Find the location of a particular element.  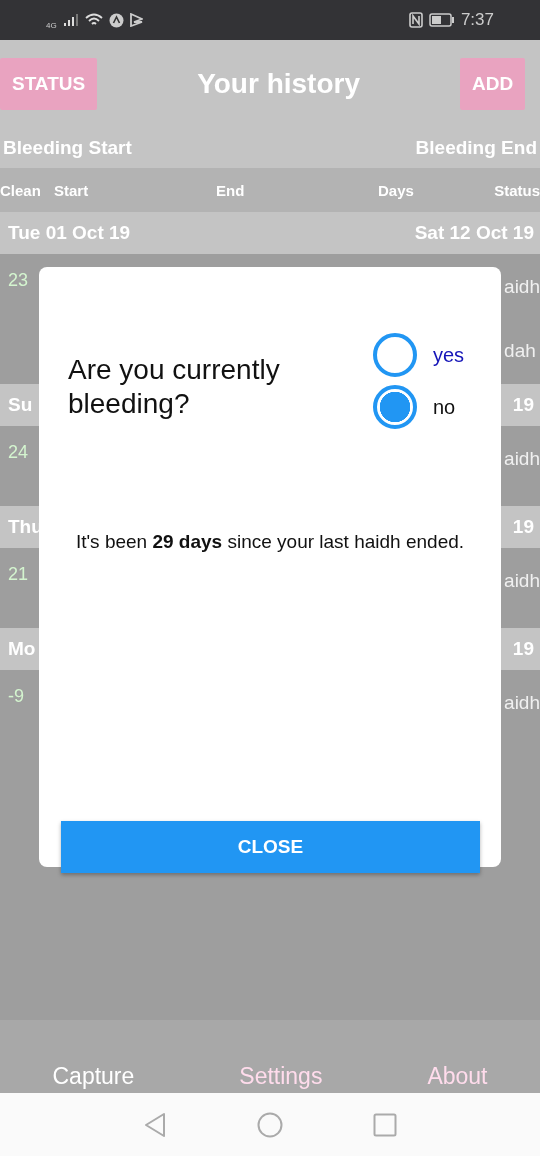

column-heading: Clean is located at coordinates (20, 190).